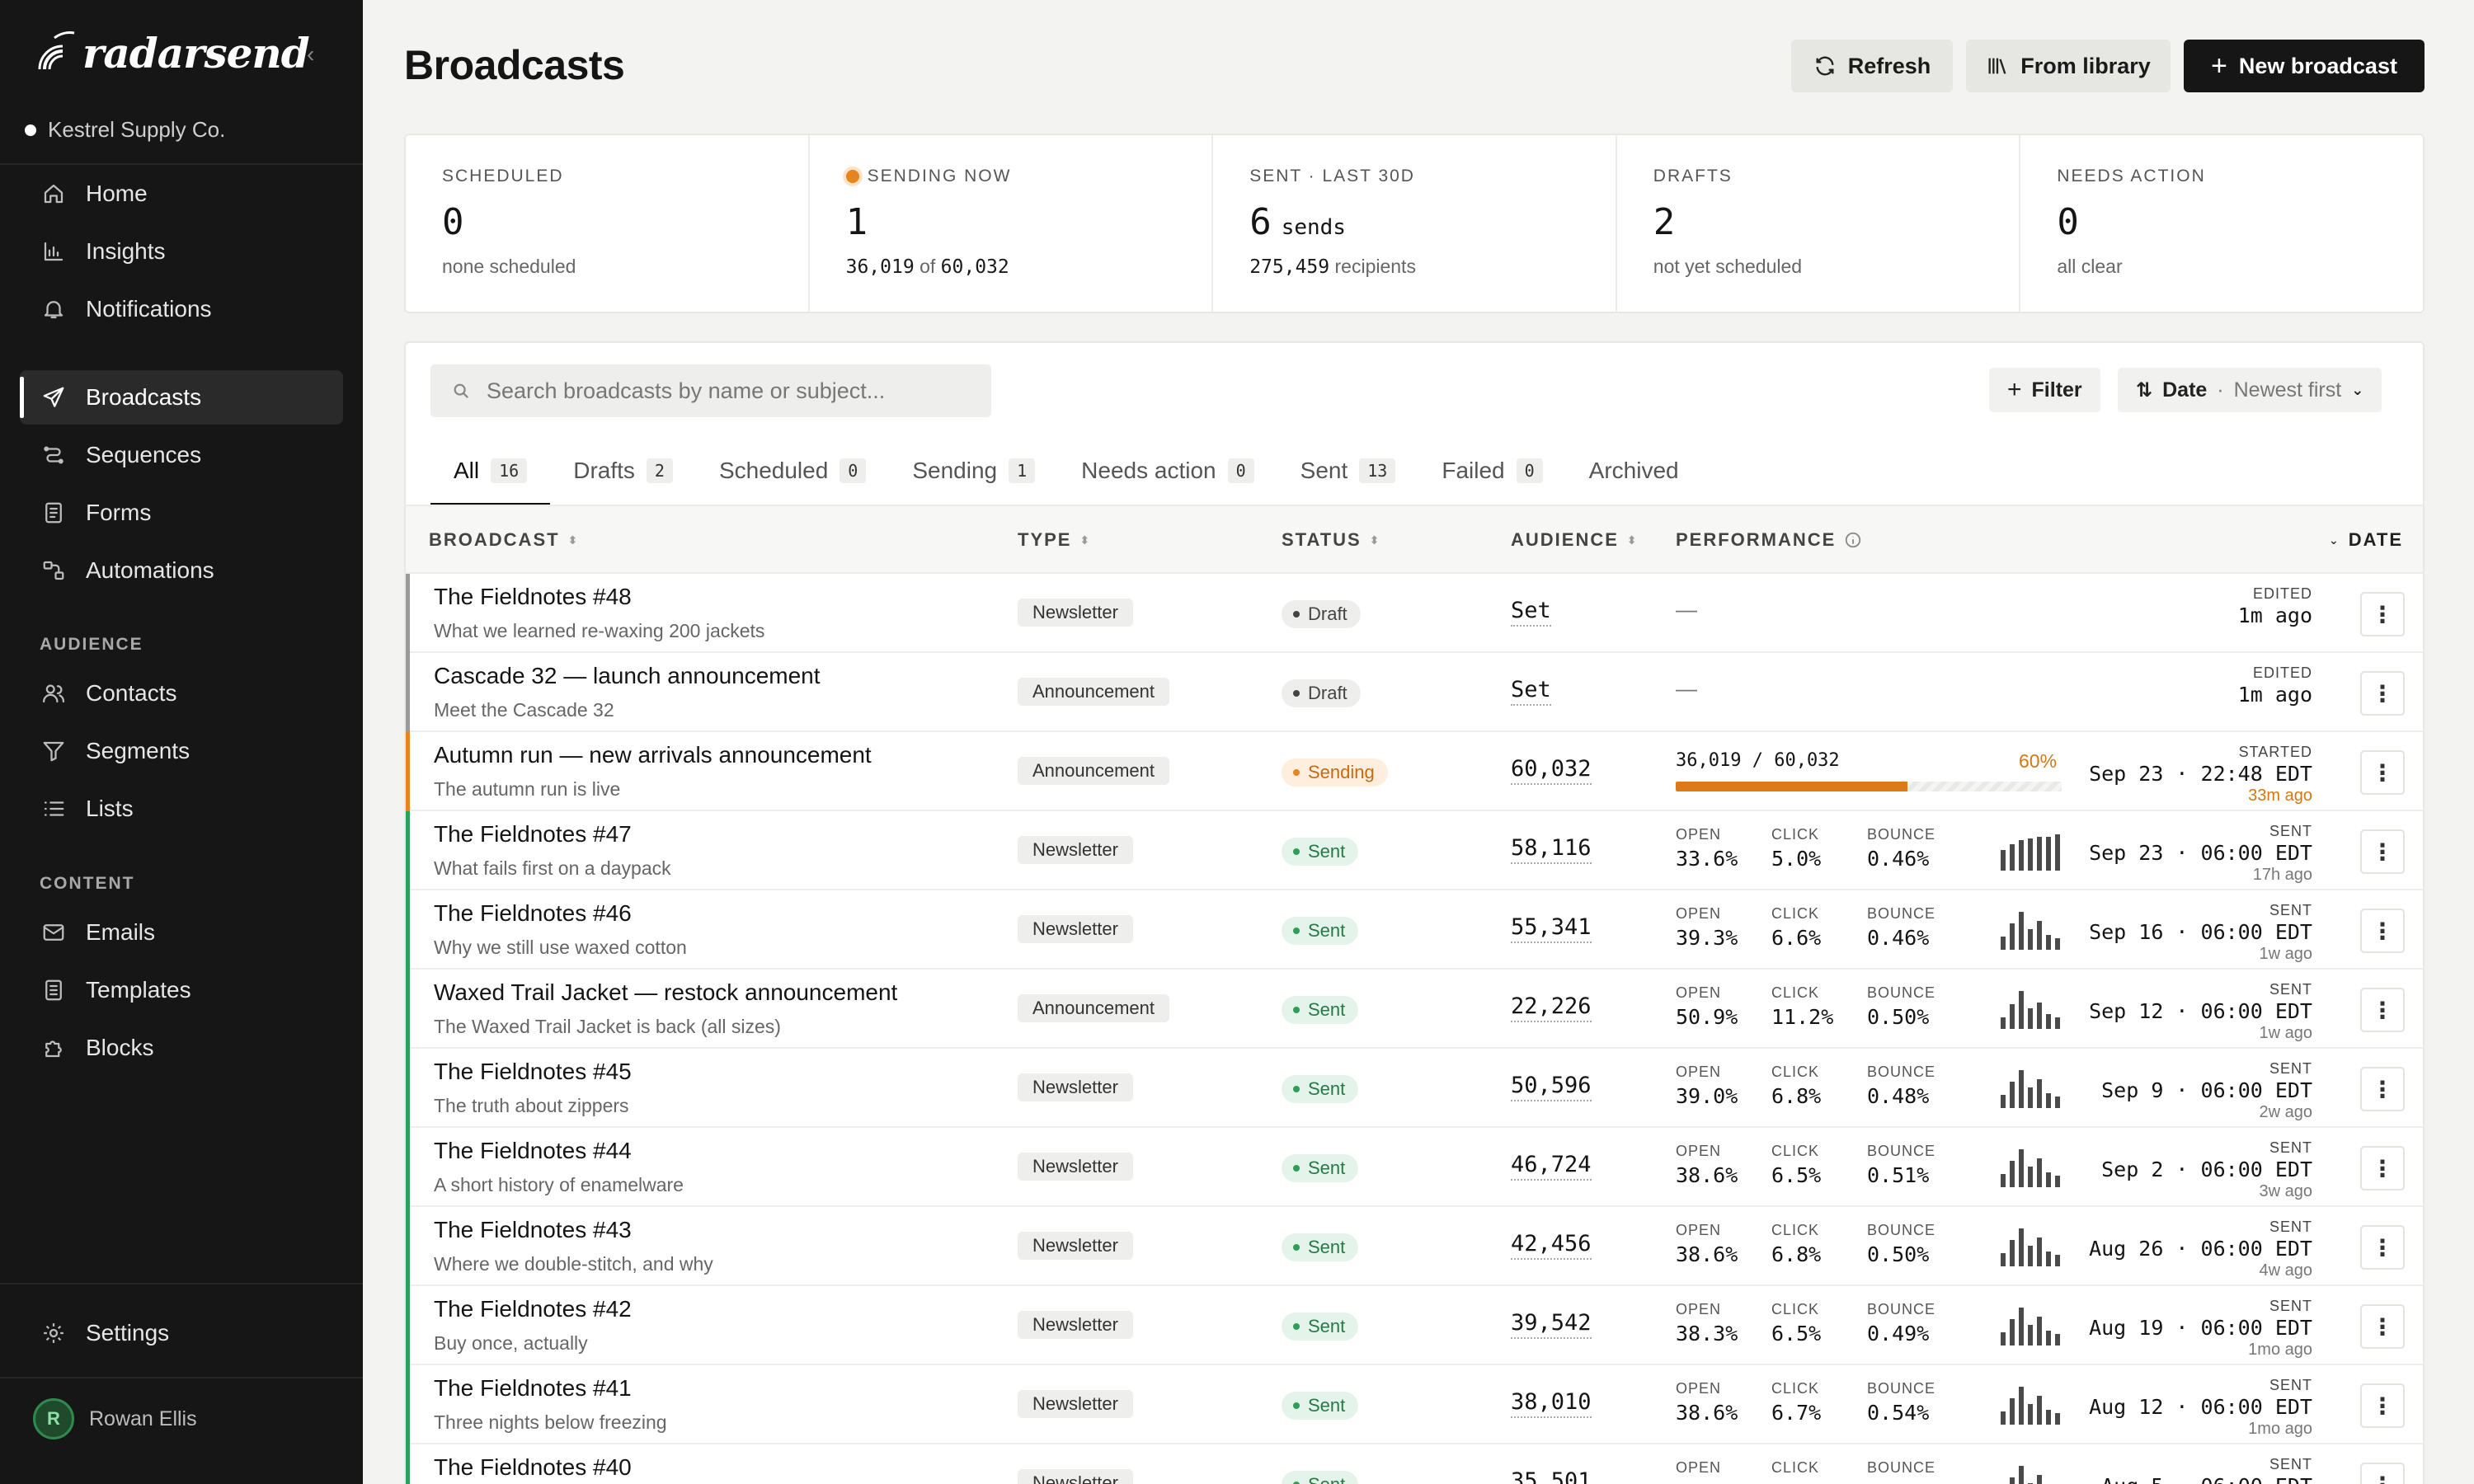 The width and height of the screenshot is (2474, 1484). What do you see at coordinates (181, 809) in the screenshot?
I see `sidebar-item-lists: Lists` at bounding box center [181, 809].